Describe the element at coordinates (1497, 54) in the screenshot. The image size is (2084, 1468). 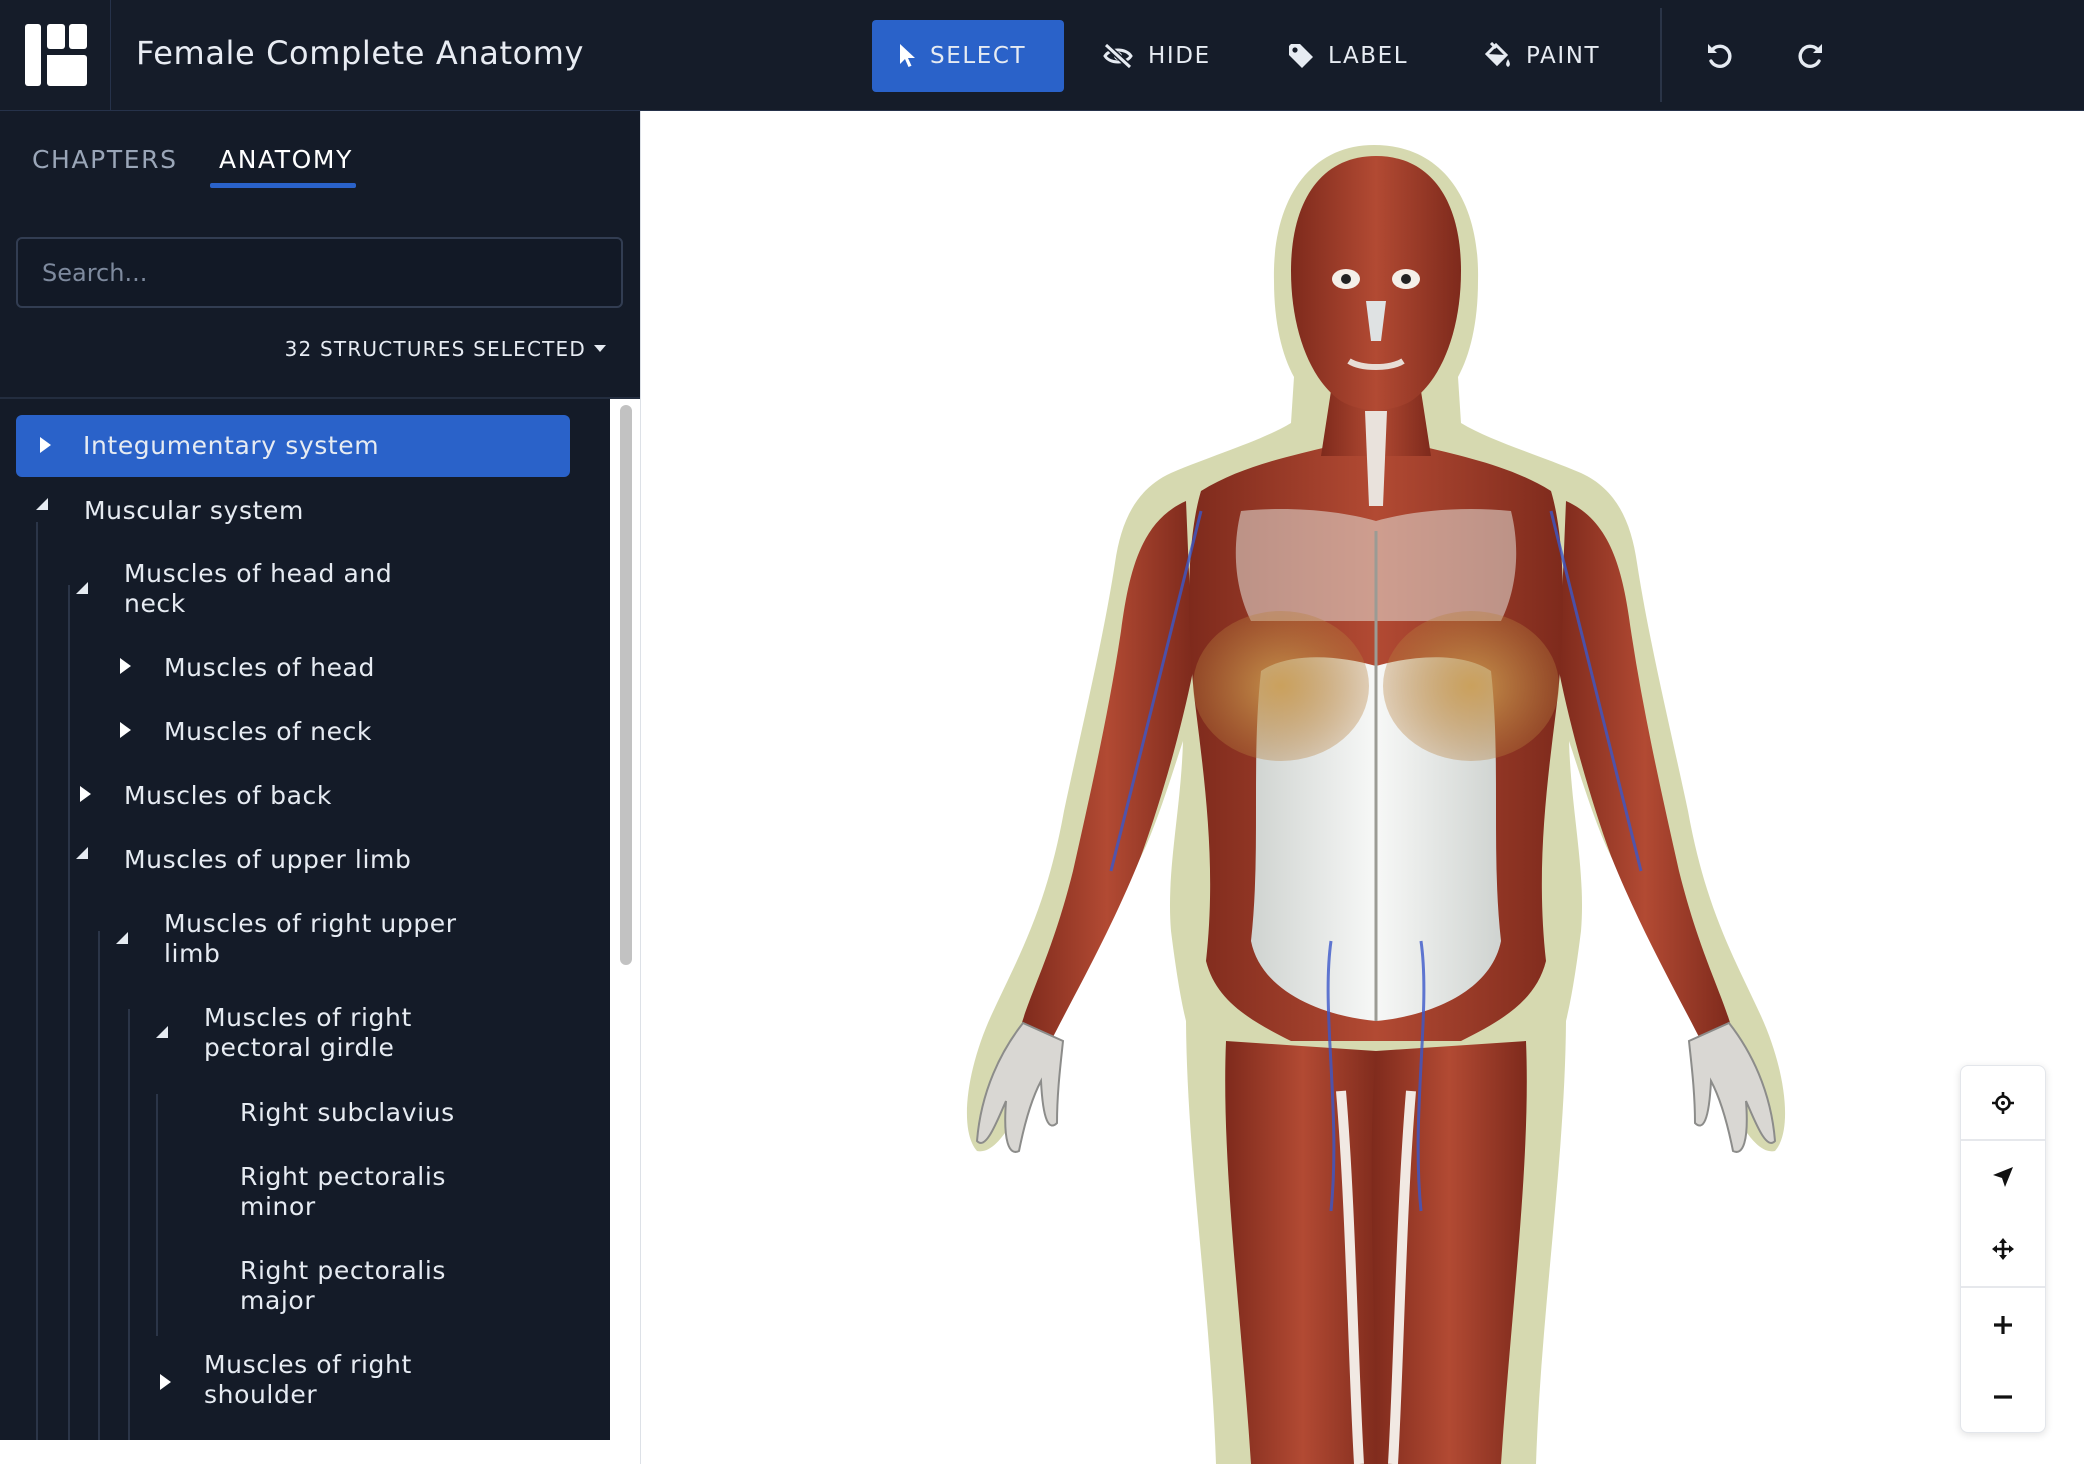
I see `paint-bucket-icon` at that location.